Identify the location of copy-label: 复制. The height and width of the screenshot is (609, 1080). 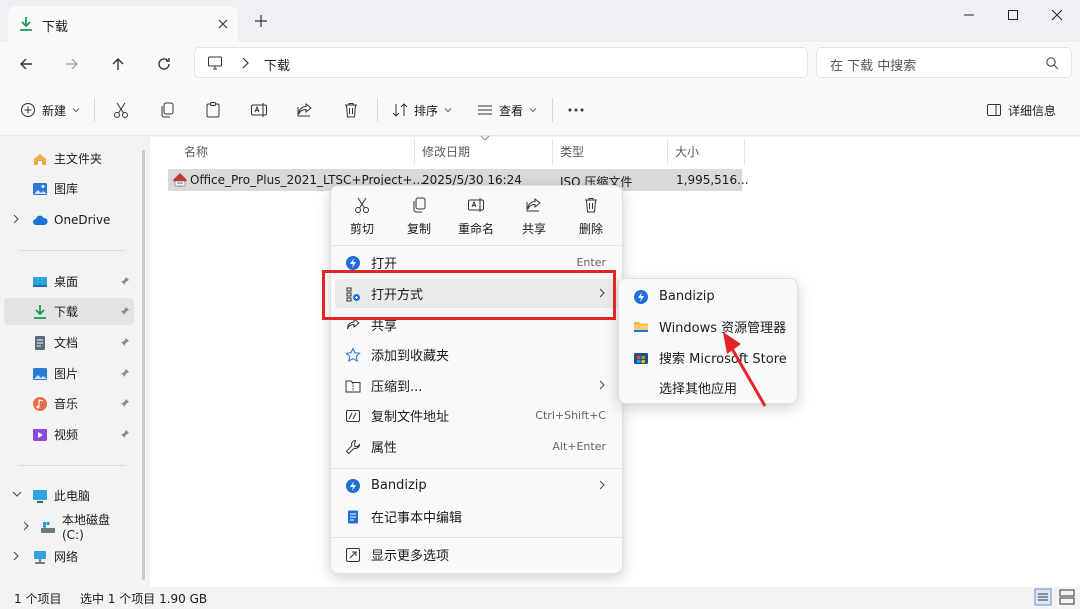
(418, 229).